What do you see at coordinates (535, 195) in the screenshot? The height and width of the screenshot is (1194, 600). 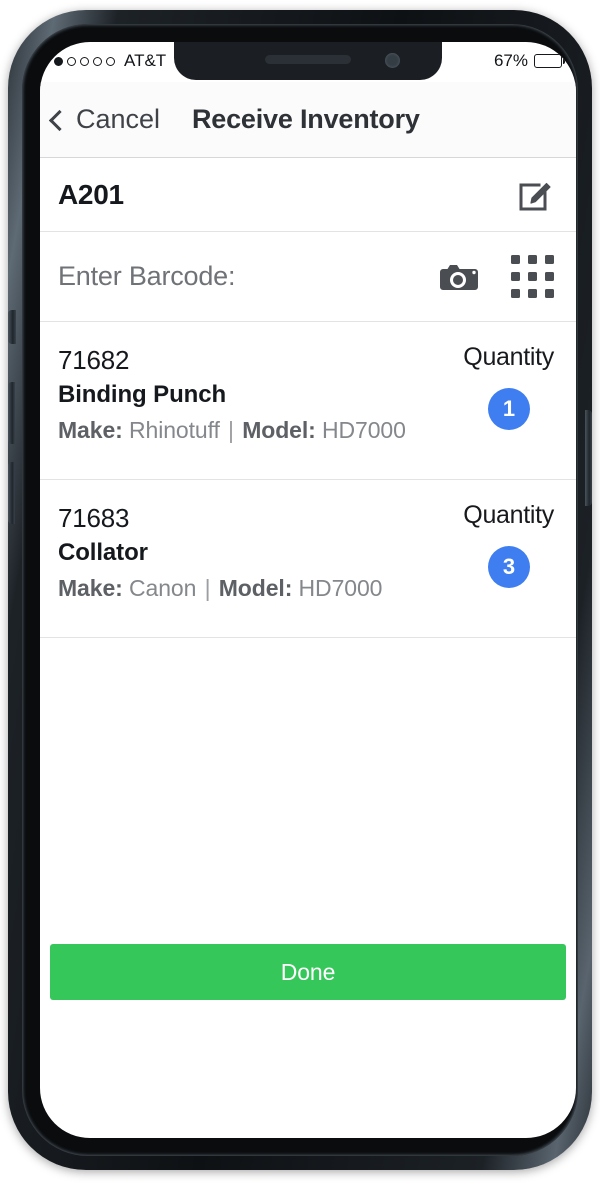 I see `compose-edit-icon` at bounding box center [535, 195].